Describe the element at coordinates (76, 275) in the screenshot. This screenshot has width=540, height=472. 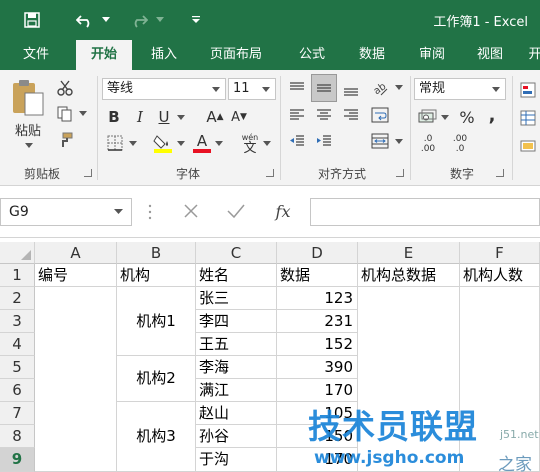
I see `header-cell: 编号` at that location.